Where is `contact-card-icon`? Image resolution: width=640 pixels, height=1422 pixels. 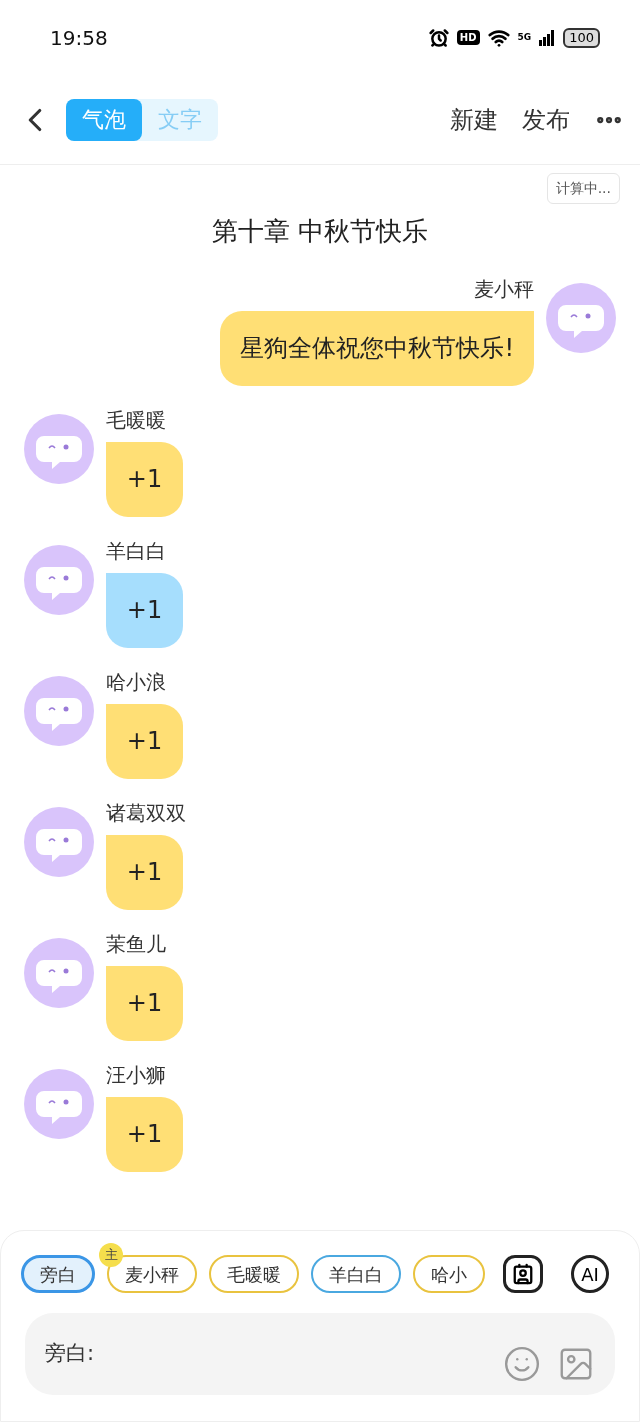 contact-card-icon is located at coordinates (523, 1274).